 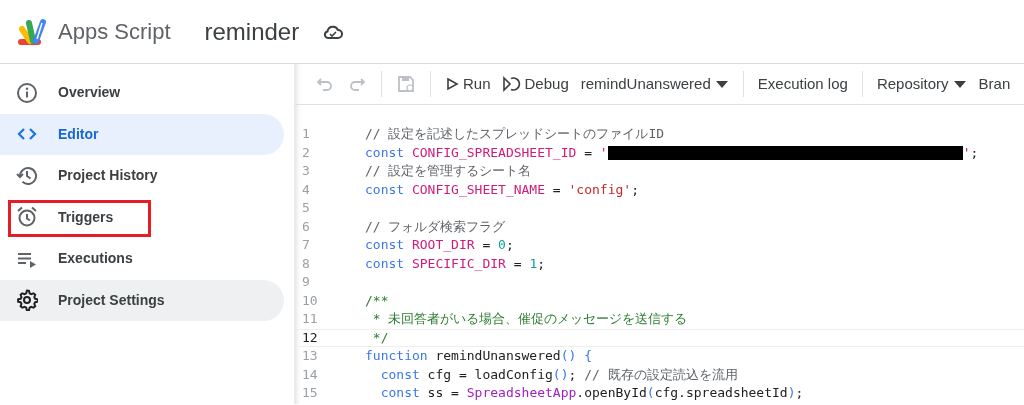 I want to click on alarm-clock-icon, so click(x=27, y=217).